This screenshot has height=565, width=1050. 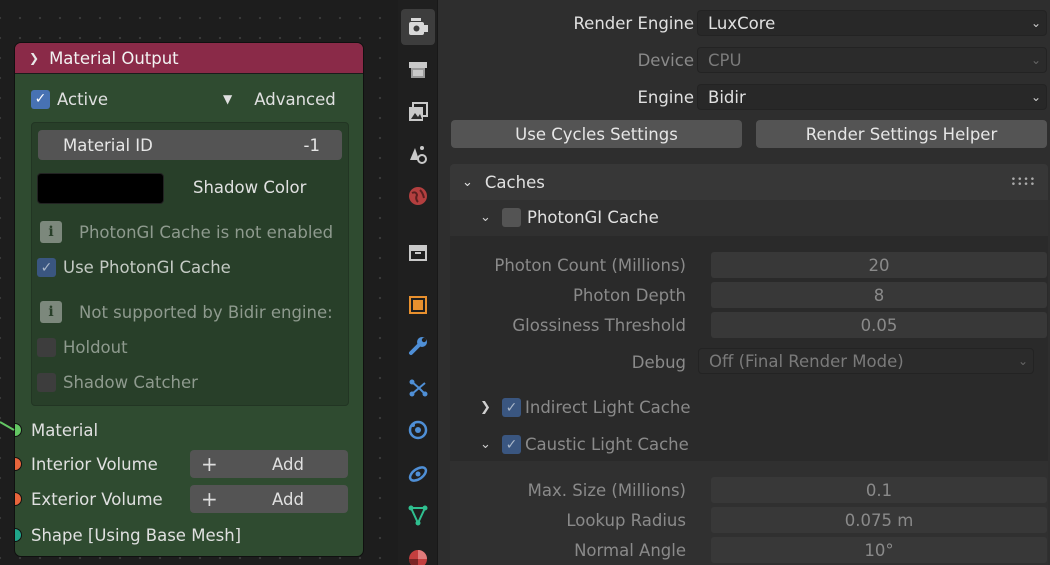 I want to click on world-icon, so click(x=418, y=196).